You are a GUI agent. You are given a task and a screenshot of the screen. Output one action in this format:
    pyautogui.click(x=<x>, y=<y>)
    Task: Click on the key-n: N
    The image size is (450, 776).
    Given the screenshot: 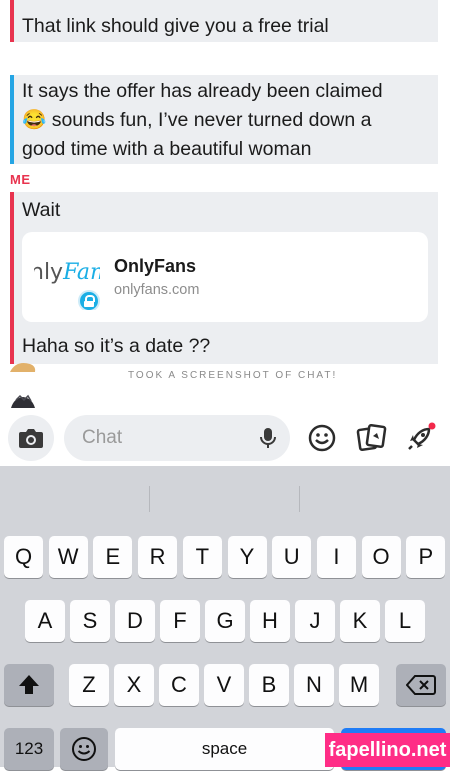 What is the action you would take?
    pyautogui.click(x=314, y=685)
    